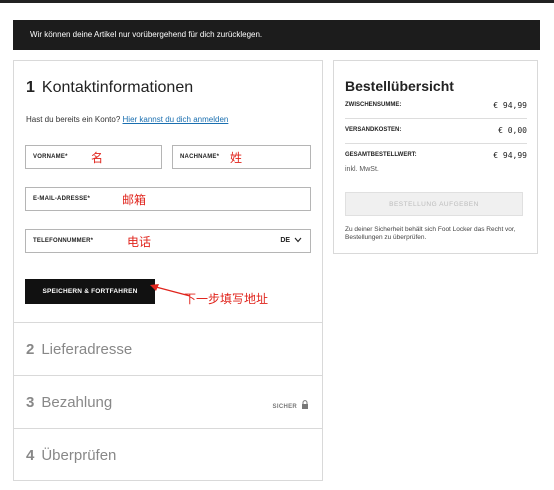  I want to click on chevron-down-icon, so click(298, 240).